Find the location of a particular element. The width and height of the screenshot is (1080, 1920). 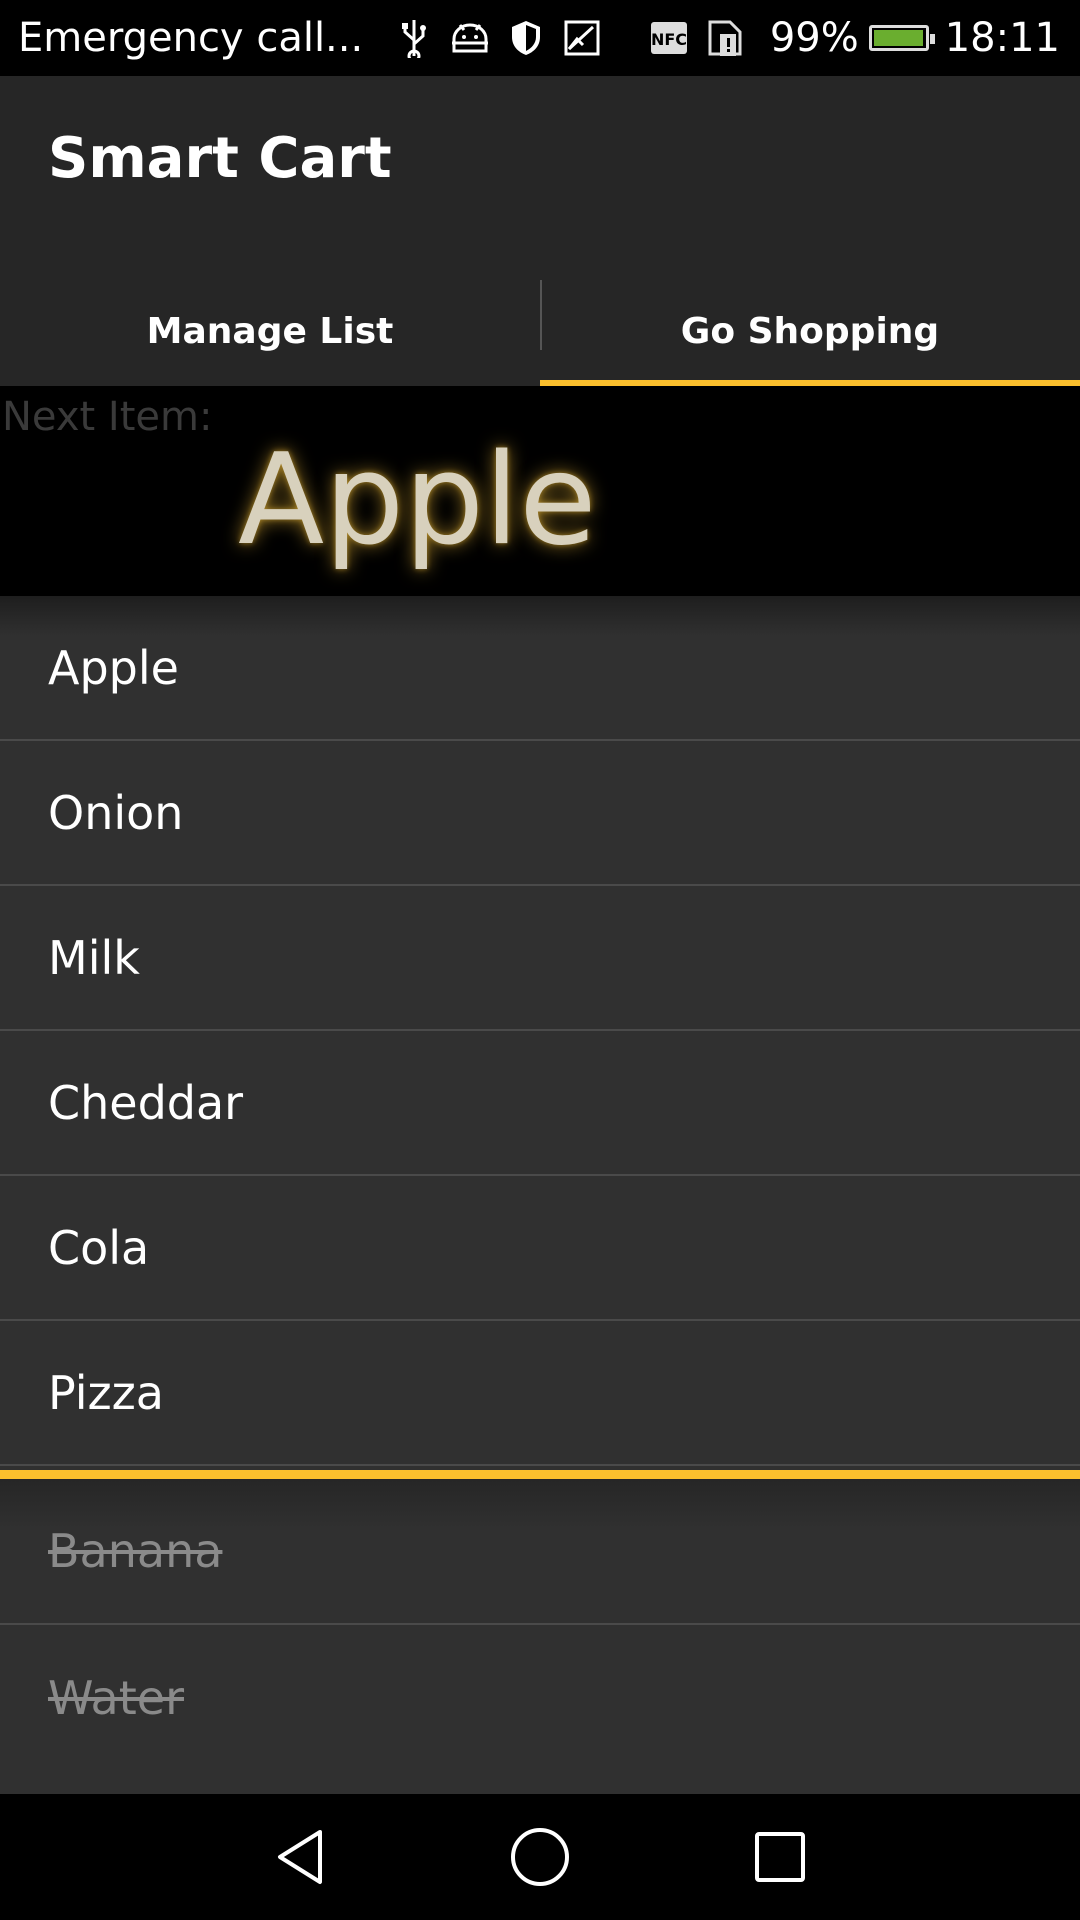

list-item: Cola is located at coordinates (540, 1248).